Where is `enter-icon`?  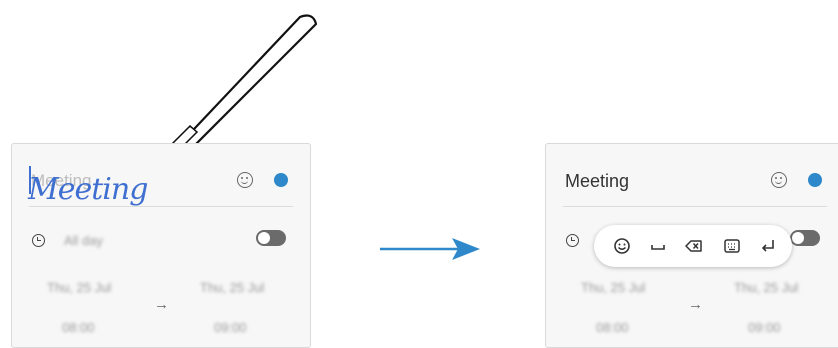
enter-icon is located at coordinates (768, 246).